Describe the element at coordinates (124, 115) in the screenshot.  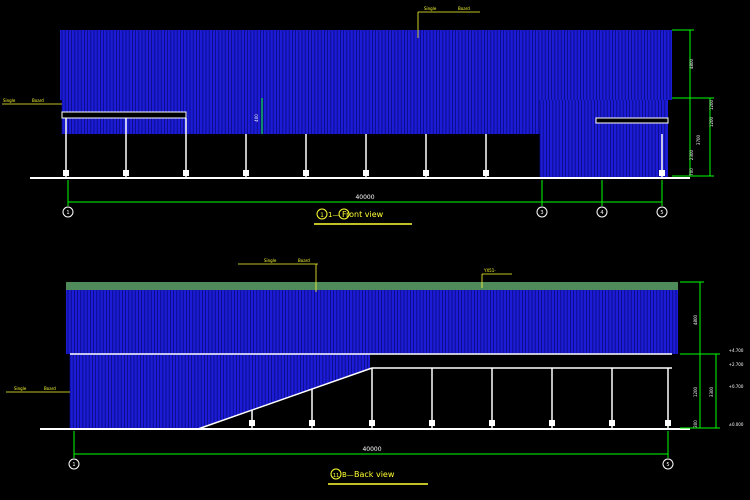
I see `front-left-canopy` at that location.